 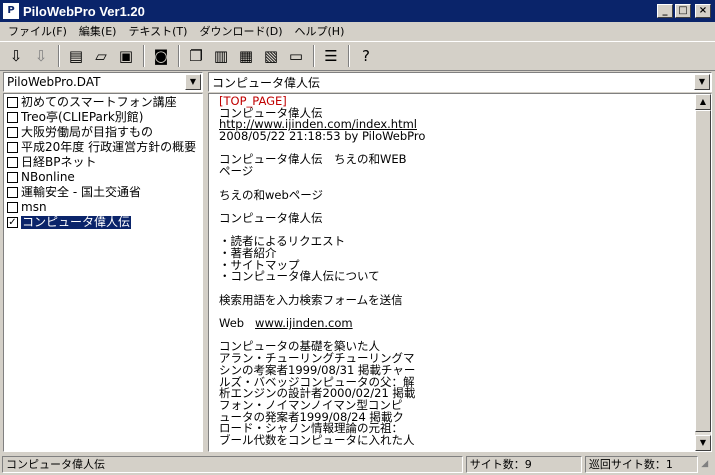 I want to click on menu-help: ヘルプ(H), so click(x=320, y=31).